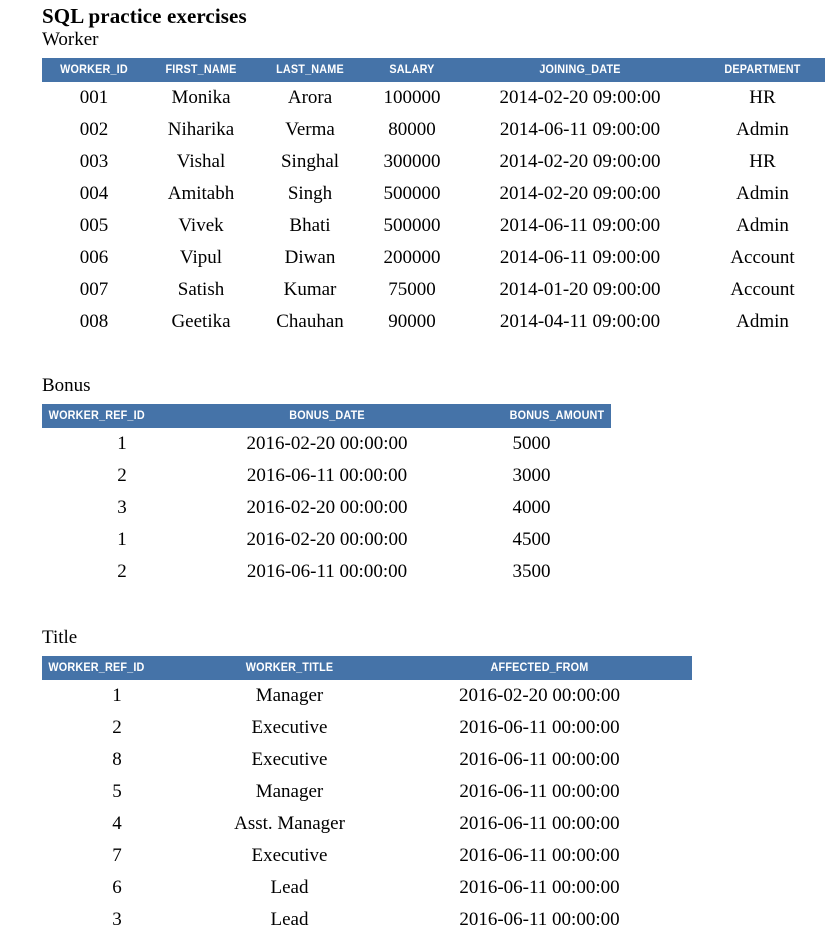  I want to click on title-table-header: WORKER_REF_ID WORKER_TITLE AFFECTED_FROM, so click(367, 668).